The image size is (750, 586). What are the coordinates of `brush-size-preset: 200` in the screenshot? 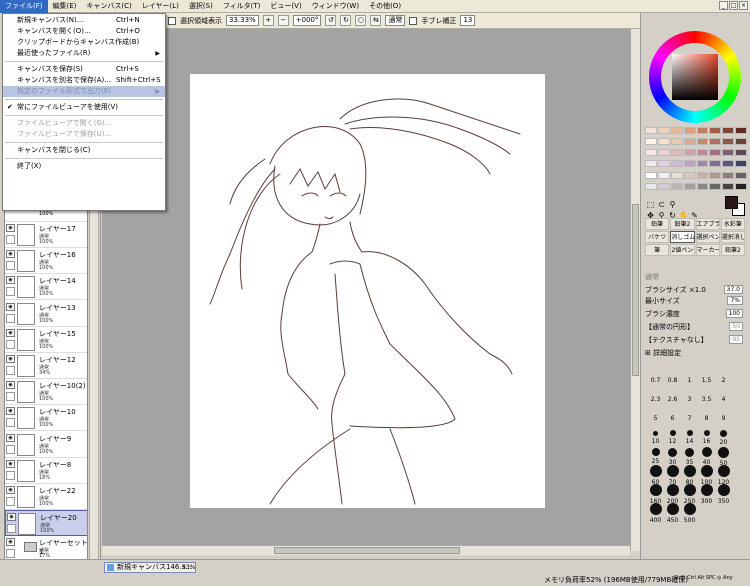 It's located at (672, 494).